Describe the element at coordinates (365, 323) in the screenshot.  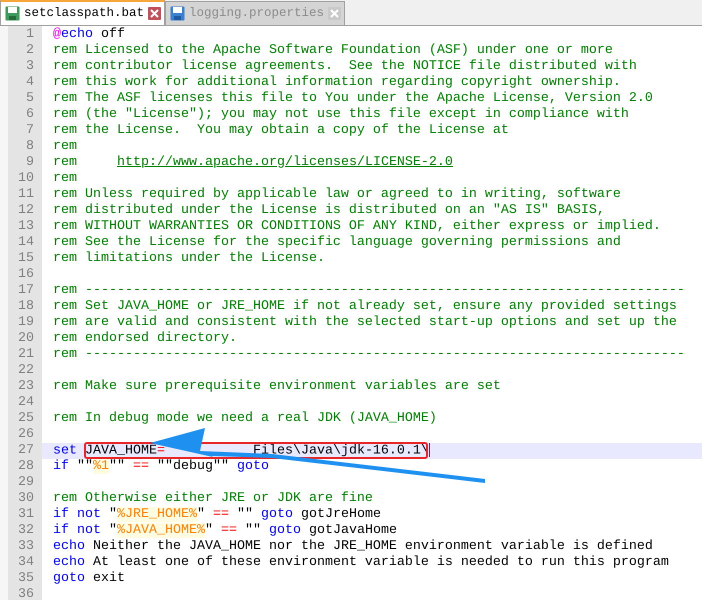
I see `code-line: rem are valid and consistent with the selected start-up options and set up the` at that location.